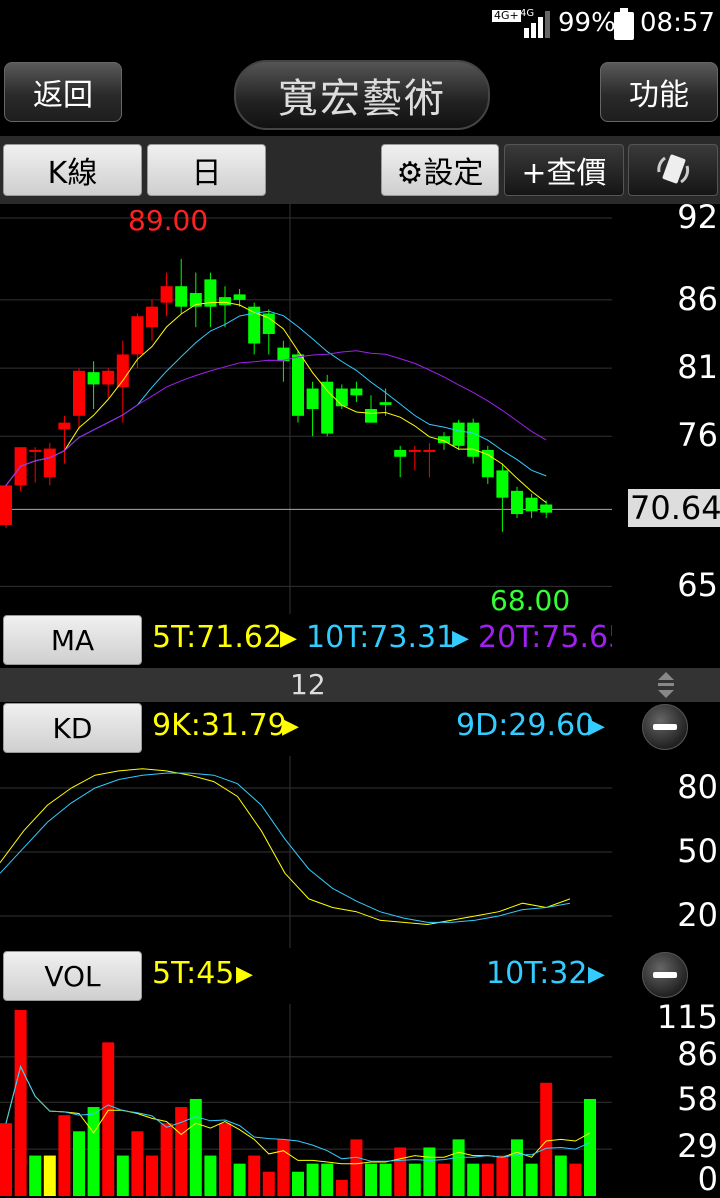 The width and height of the screenshot is (720, 1198). What do you see at coordinates (72, 976) in the screenshot?
I see `vol-button: VOL` at bounding box center [72, 976].